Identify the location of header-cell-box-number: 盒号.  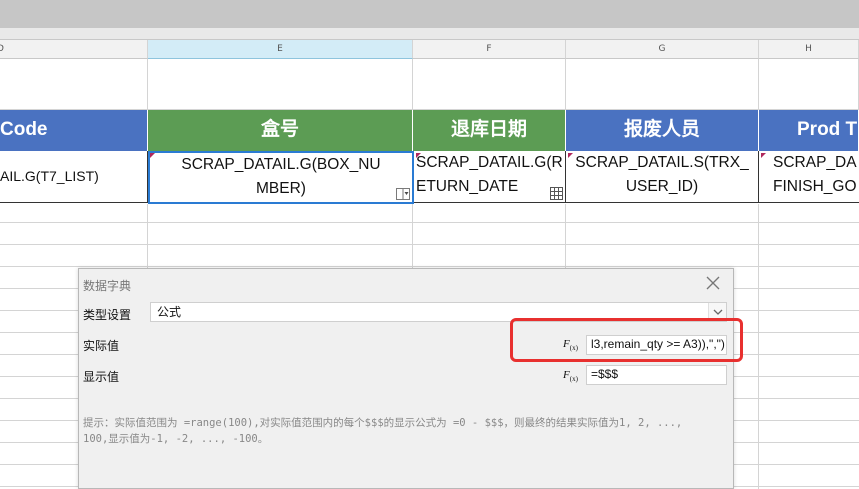
(280, 130).